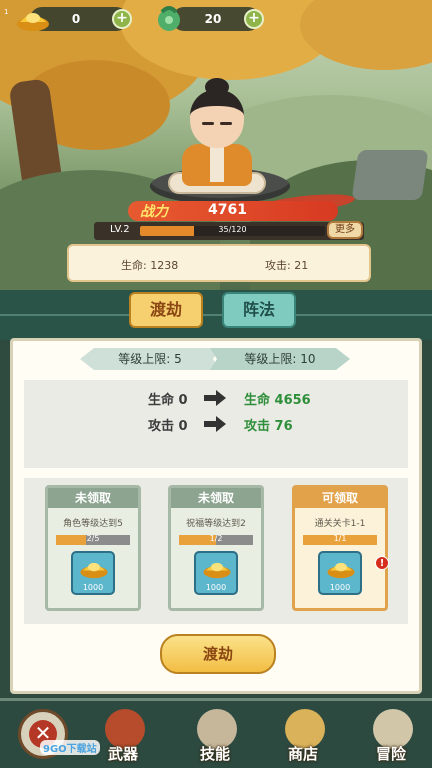 This screenshot has height=768, width=432. I want to click on next-level-limit: 等级上限: 10, so click(280, 359).